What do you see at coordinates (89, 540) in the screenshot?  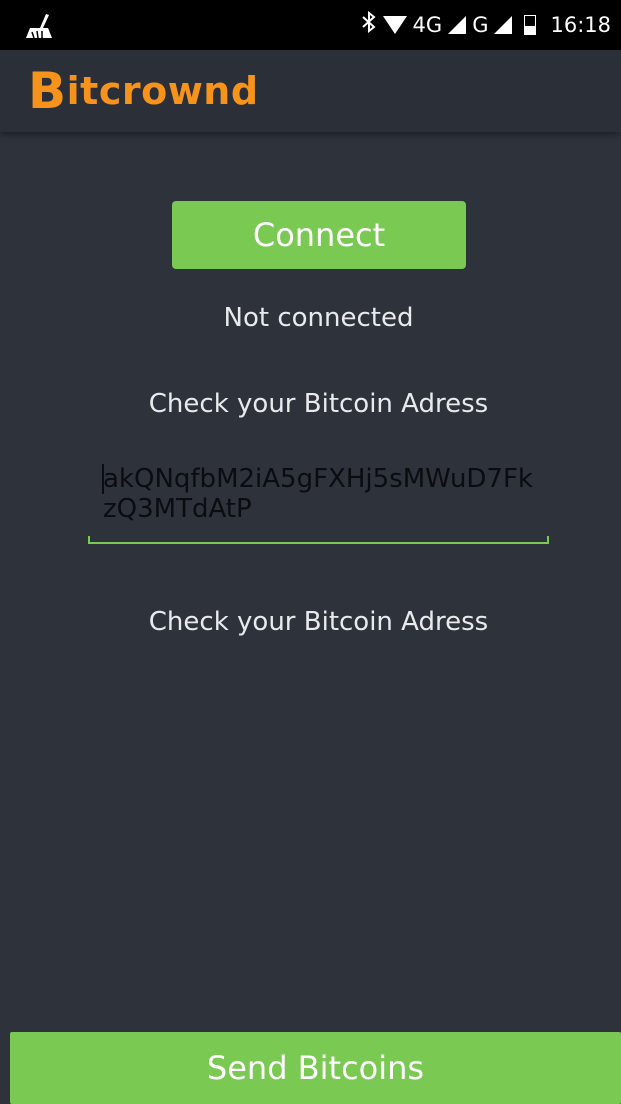 I see `input-underline-left-tick` at bounding box center [89, 540].